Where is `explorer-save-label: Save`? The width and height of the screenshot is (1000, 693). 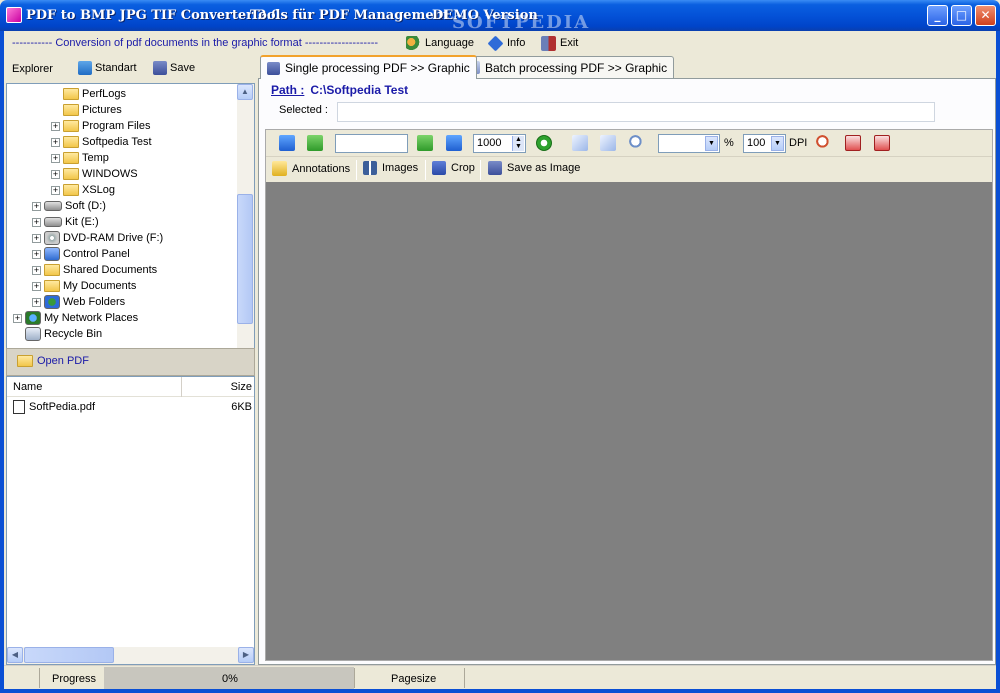 explorer-save-label: Save is located at coordinates (183, 68).